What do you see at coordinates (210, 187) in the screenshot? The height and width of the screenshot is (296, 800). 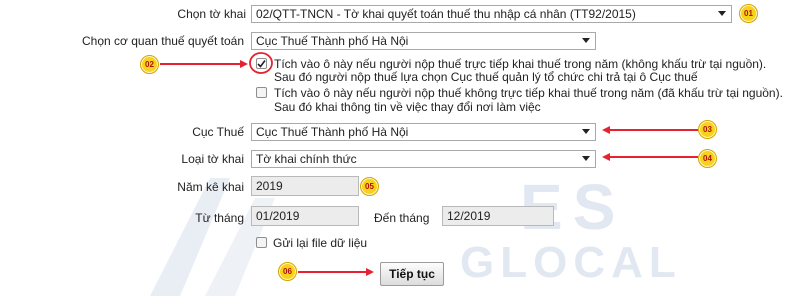 I see `nam-ke-khai-label: Năm kê khai` at bounding box center [210, 187].